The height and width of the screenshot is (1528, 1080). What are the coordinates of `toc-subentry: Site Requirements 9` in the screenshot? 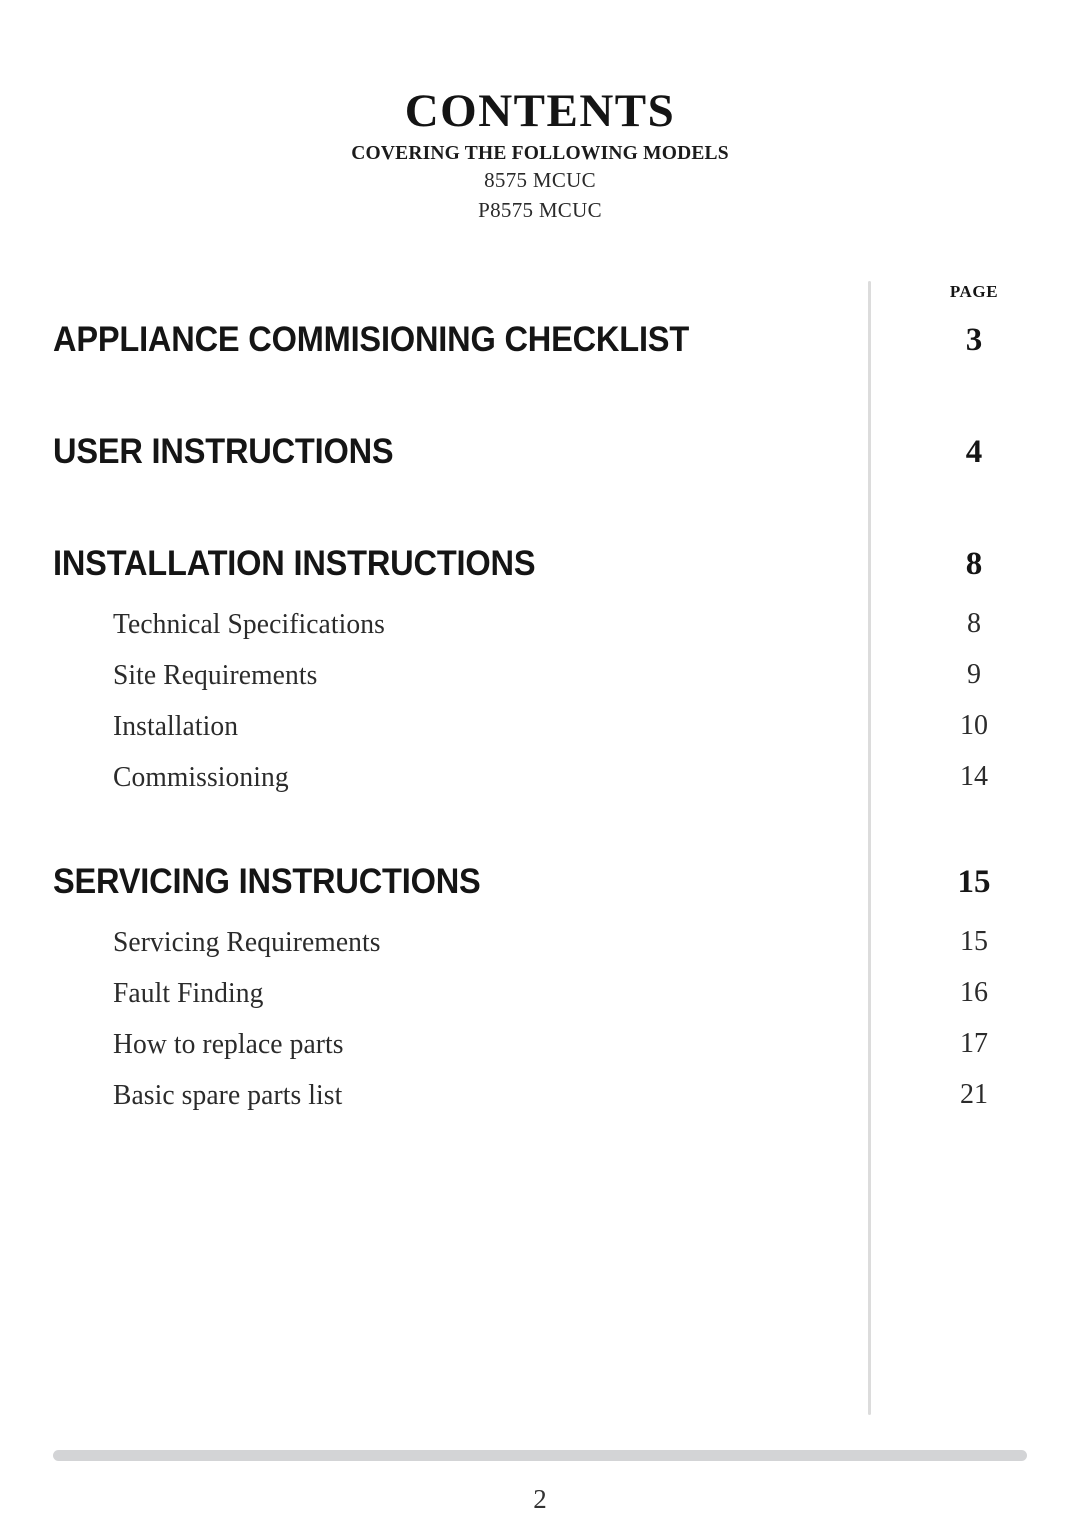 It's located at (540, 680).